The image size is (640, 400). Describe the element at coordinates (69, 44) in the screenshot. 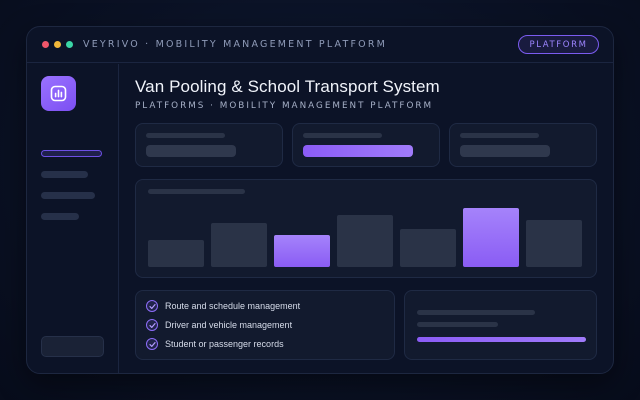

I see `maximize-window-button` at that location.